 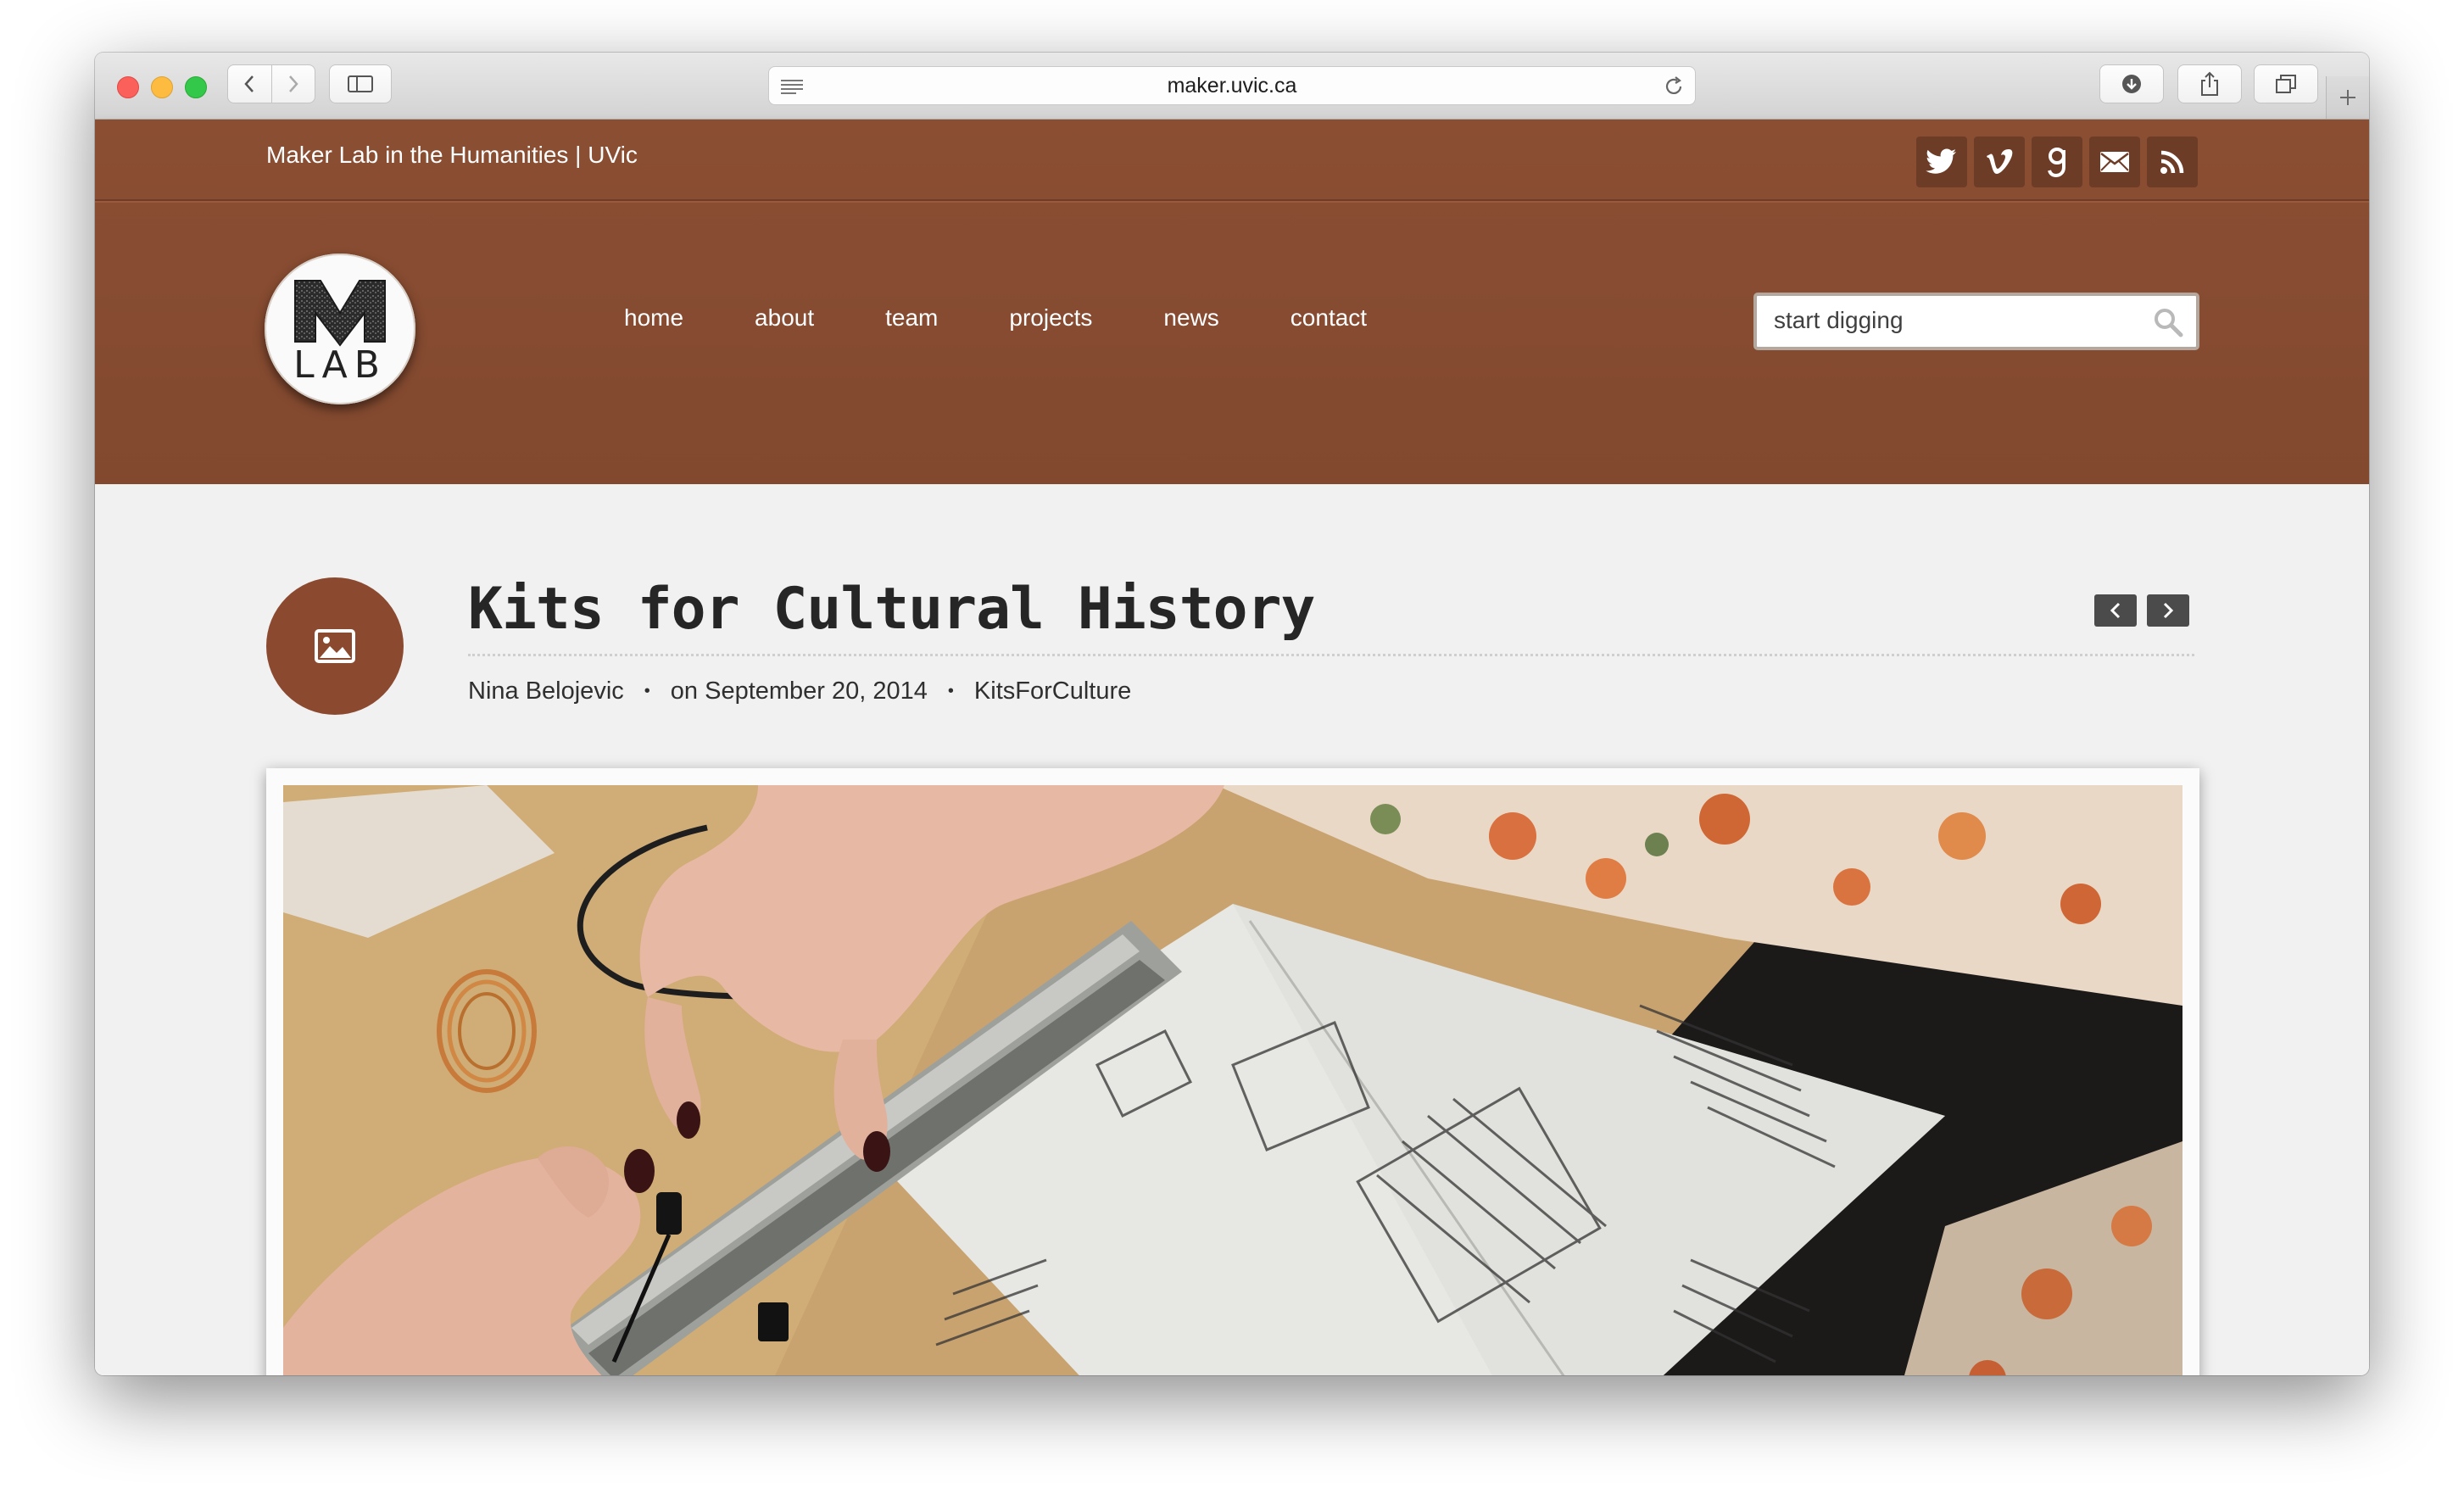 I want to click on mail-icon, so click(x=2114, y=162).